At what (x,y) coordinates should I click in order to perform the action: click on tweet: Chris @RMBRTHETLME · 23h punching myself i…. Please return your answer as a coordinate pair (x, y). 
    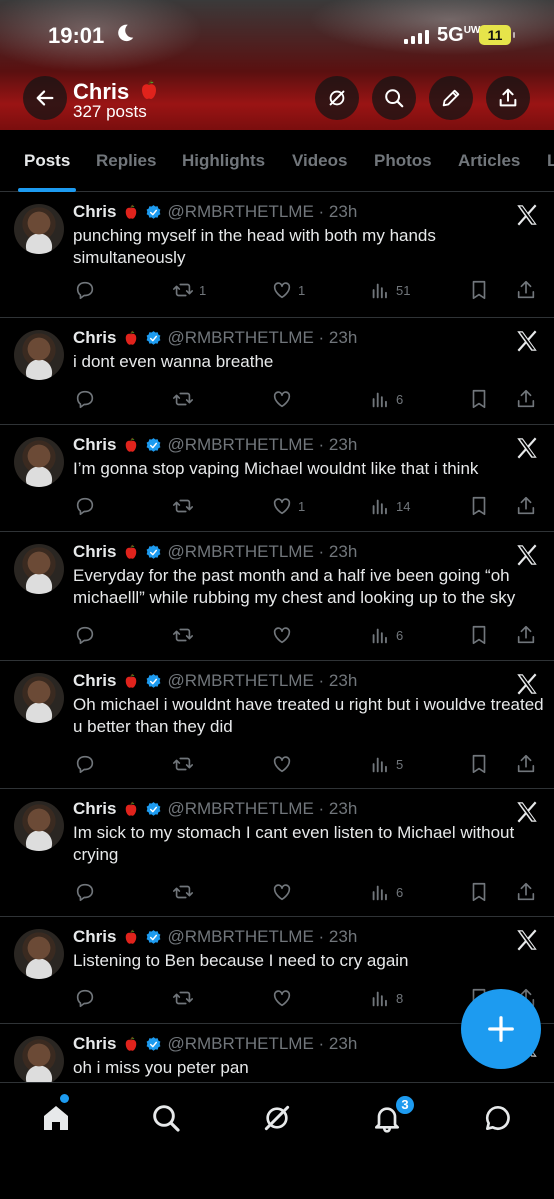
    Looking at the image, I should click on (277, 255).